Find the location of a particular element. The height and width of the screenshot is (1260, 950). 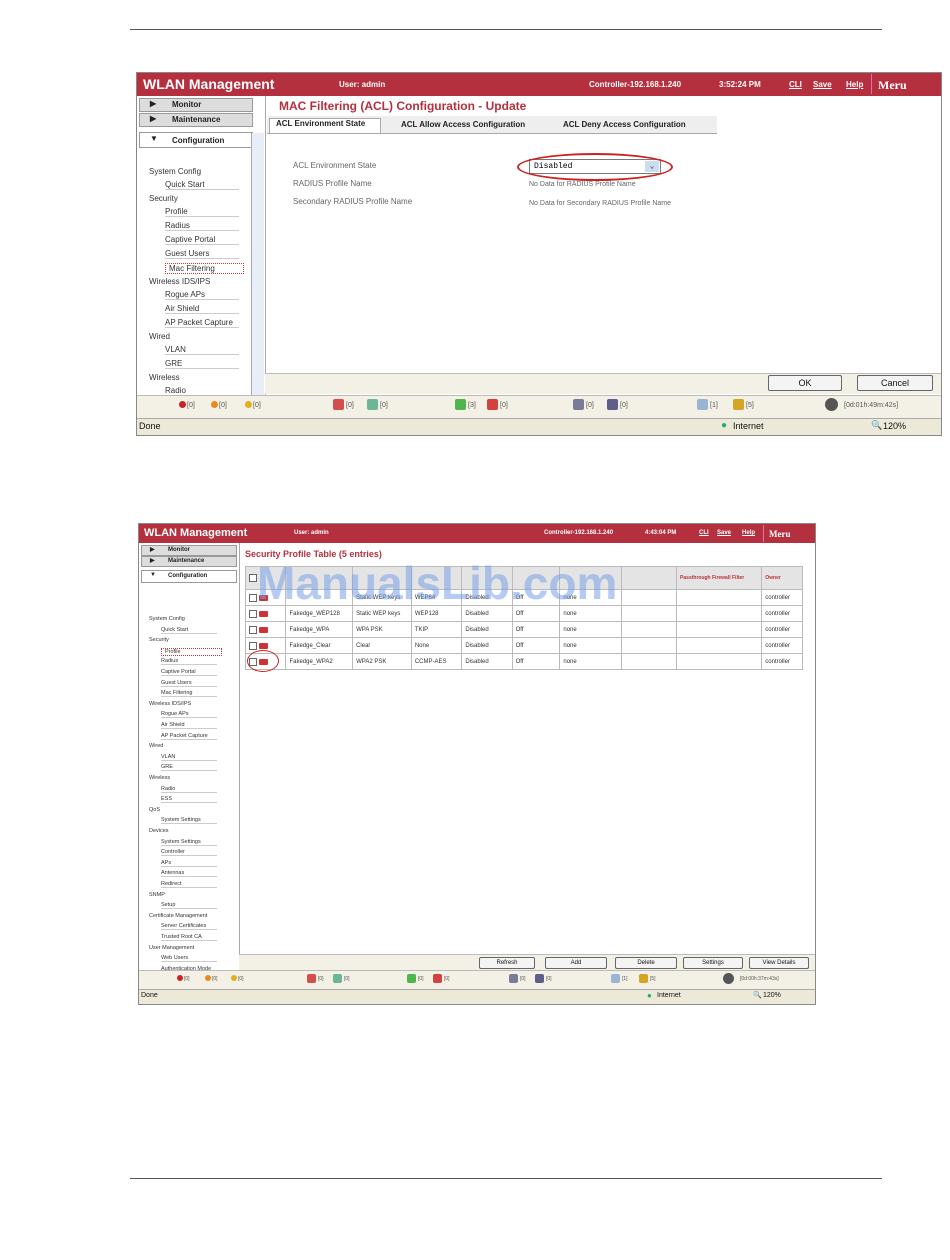

add-button: Add is located at coordinates (576, 963).